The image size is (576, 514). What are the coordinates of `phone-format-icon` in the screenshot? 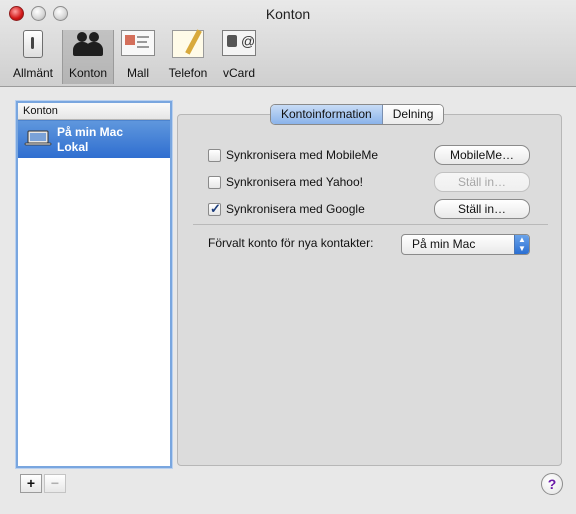 It's located at (188, 43).